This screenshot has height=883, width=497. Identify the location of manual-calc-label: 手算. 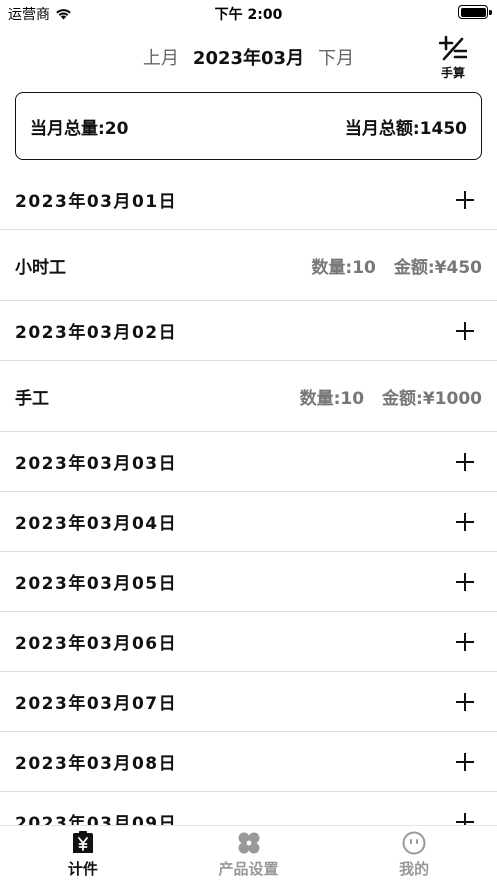
(452, 73).